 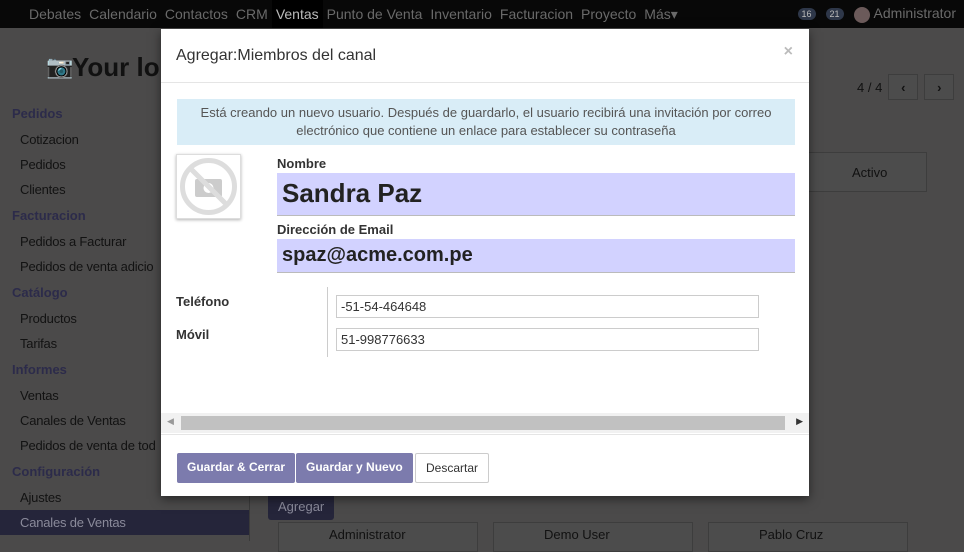 I want to click on nav-inventario: Inventario, so click(x=460, y=14).